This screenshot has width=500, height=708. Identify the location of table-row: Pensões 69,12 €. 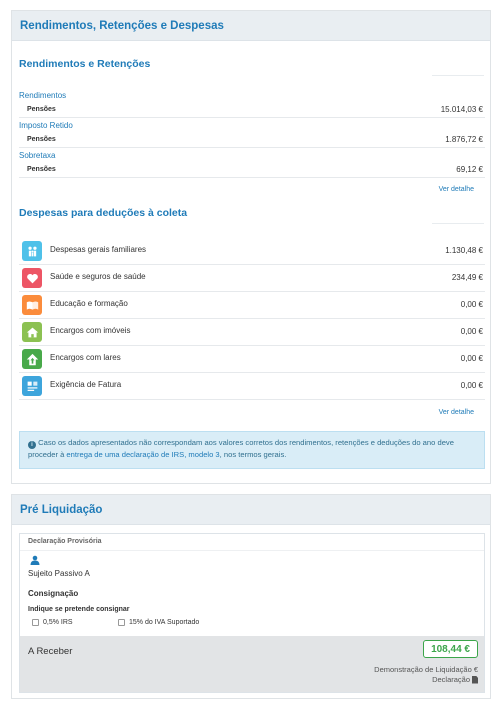
(252, 170).